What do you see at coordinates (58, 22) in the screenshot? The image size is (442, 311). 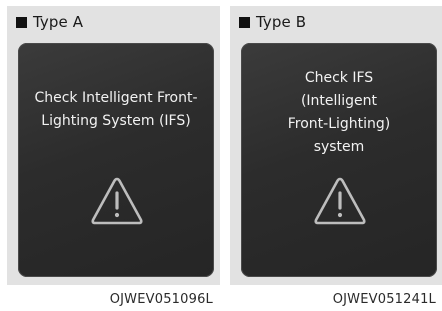 I see `type-a-label: Type A` at bounding box center [58, 22].